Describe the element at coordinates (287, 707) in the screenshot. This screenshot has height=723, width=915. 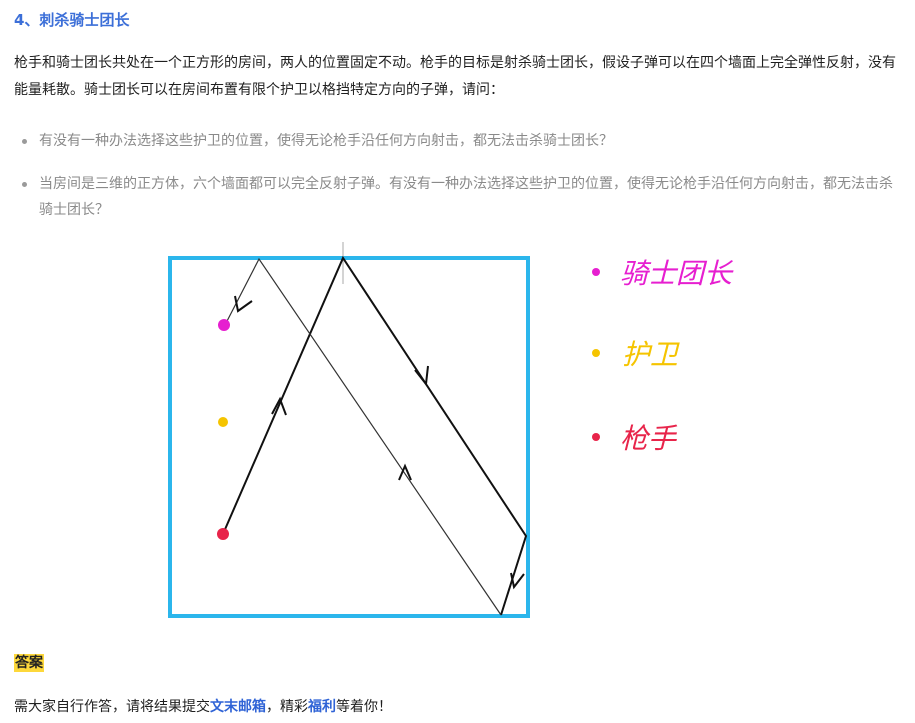
I see `closing-text: ，精彩` at that location.